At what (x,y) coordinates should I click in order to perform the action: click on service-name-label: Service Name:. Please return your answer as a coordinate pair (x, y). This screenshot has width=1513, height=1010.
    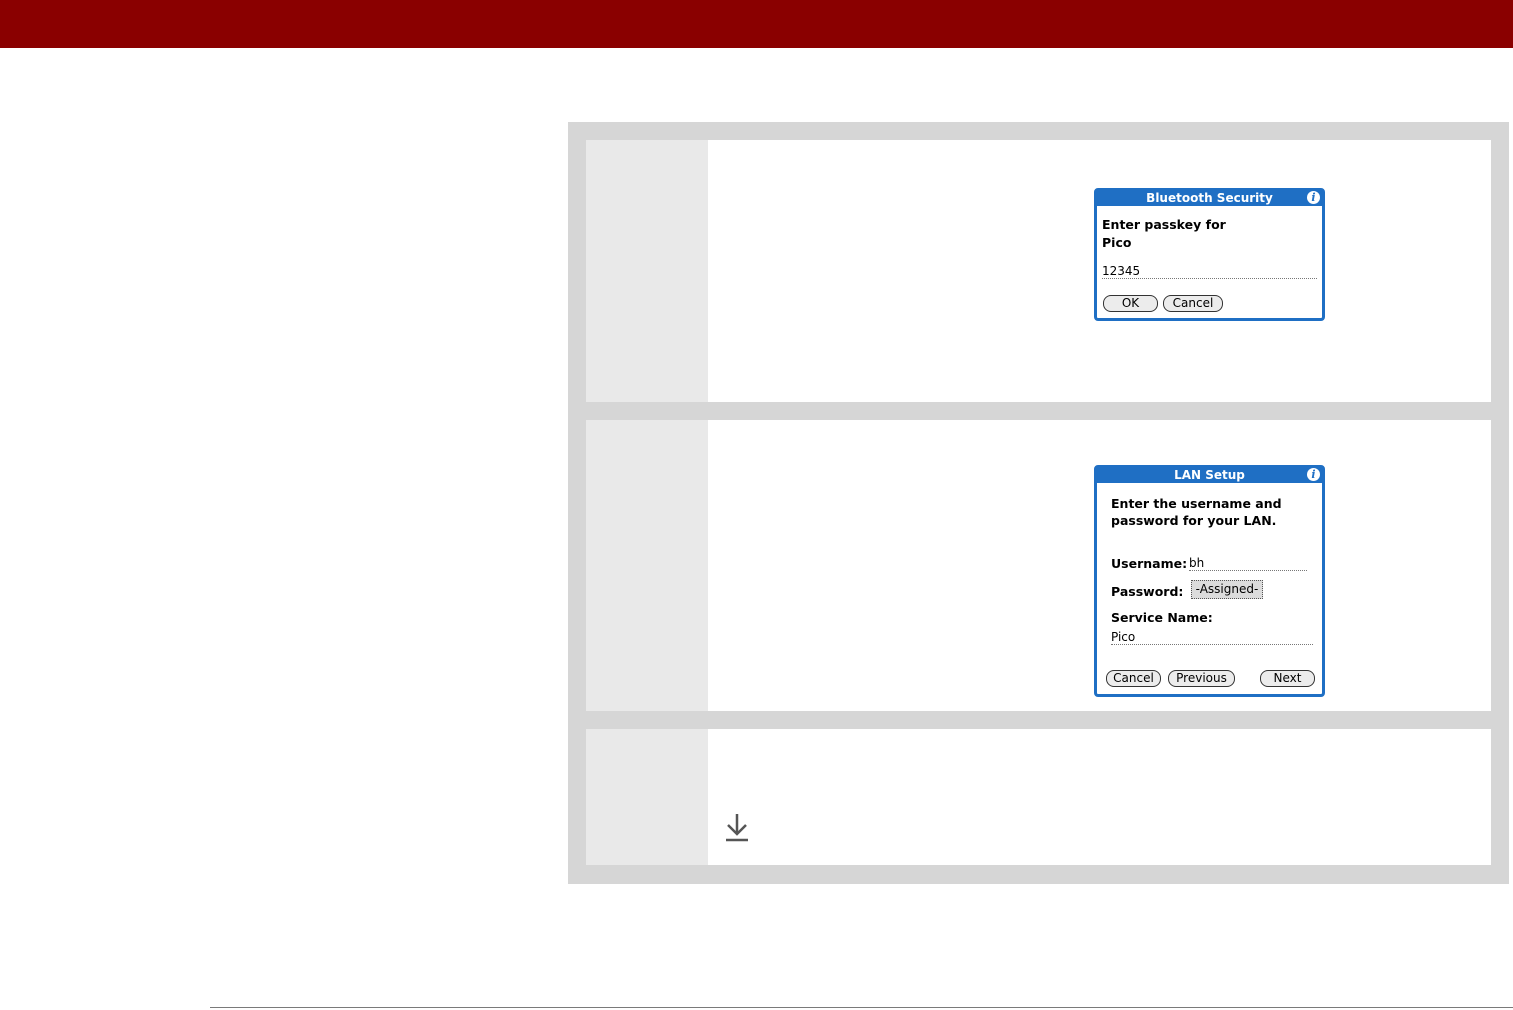
    Looking at the image, I should click on (1162, 617).